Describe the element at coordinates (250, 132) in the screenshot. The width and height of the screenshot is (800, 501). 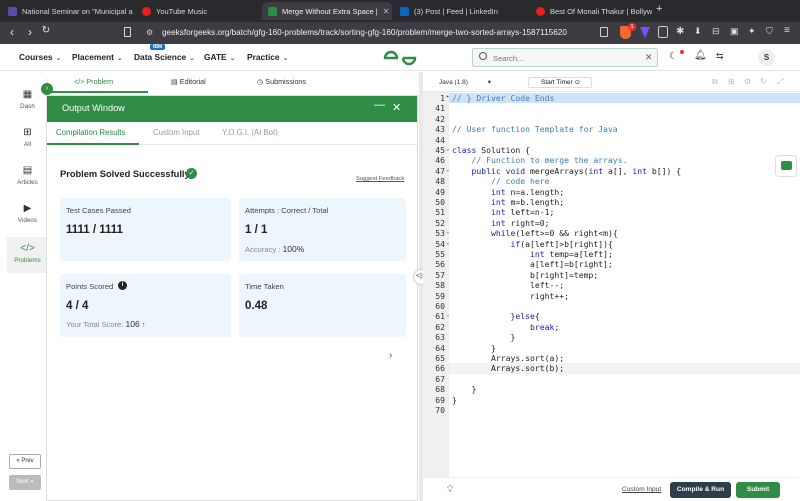
I see `tab-yogi-ai-bot: Y.O.G.I. (AI Bot)` at that location.